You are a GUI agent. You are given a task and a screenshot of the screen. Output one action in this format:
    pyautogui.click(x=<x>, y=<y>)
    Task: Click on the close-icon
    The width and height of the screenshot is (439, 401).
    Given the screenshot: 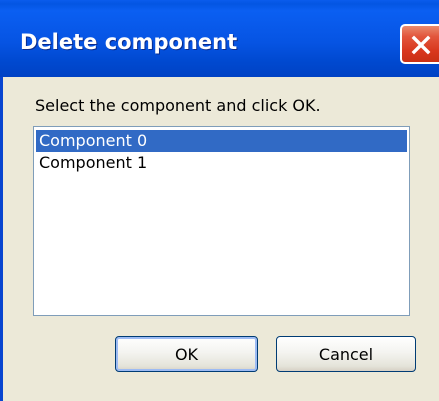 What is the action you would take?
    pyautogui.click(x=421, y=45)
    